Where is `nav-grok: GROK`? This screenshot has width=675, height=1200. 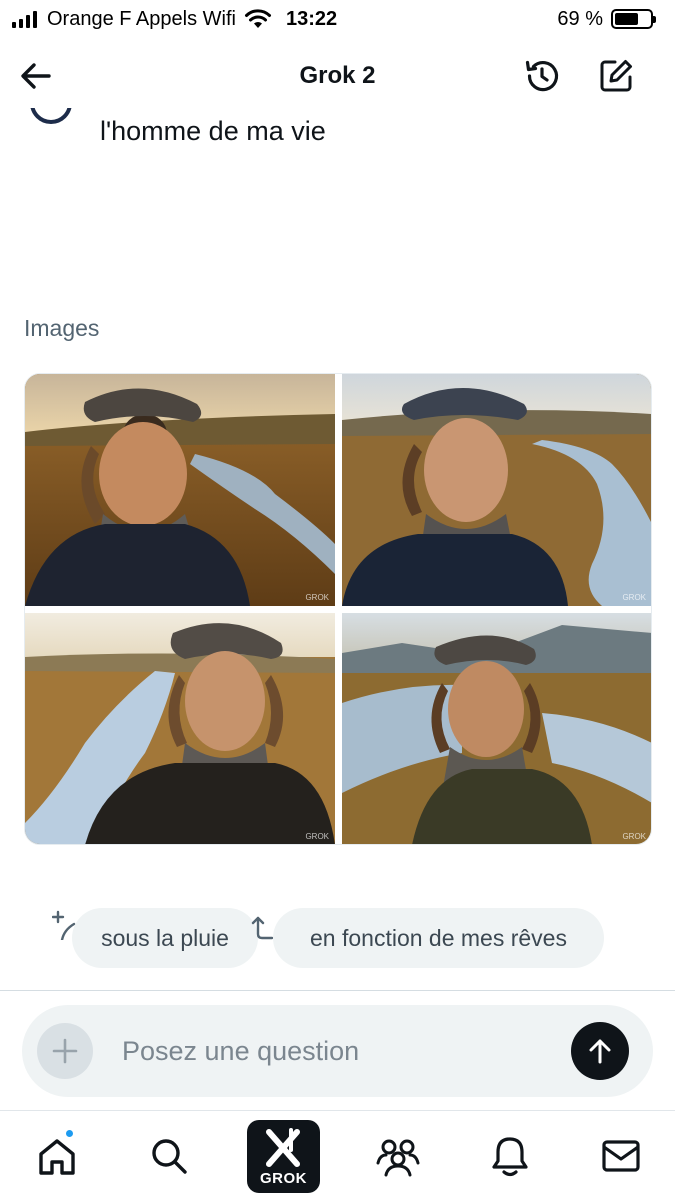
nav-grok: GROK is located at coordinates (283, 1156).